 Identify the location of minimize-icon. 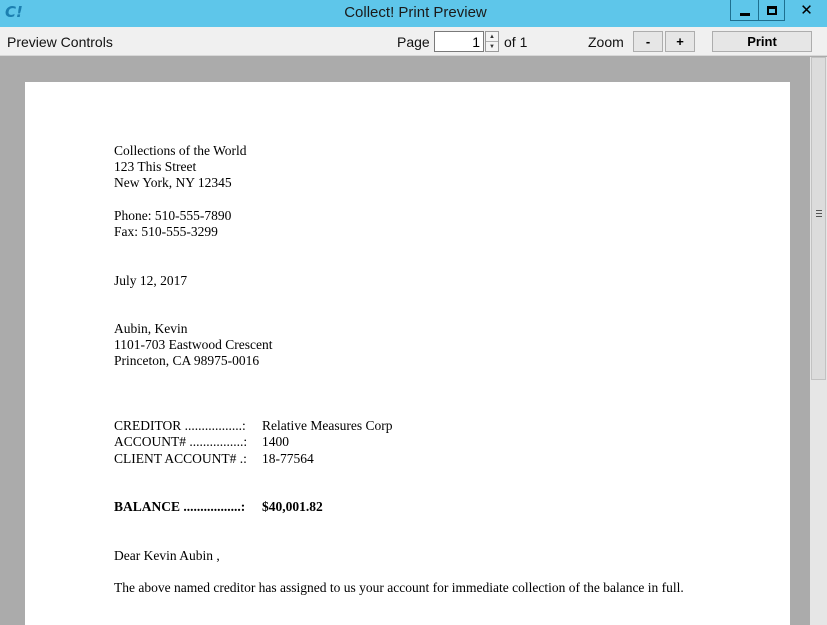
(745, 14).